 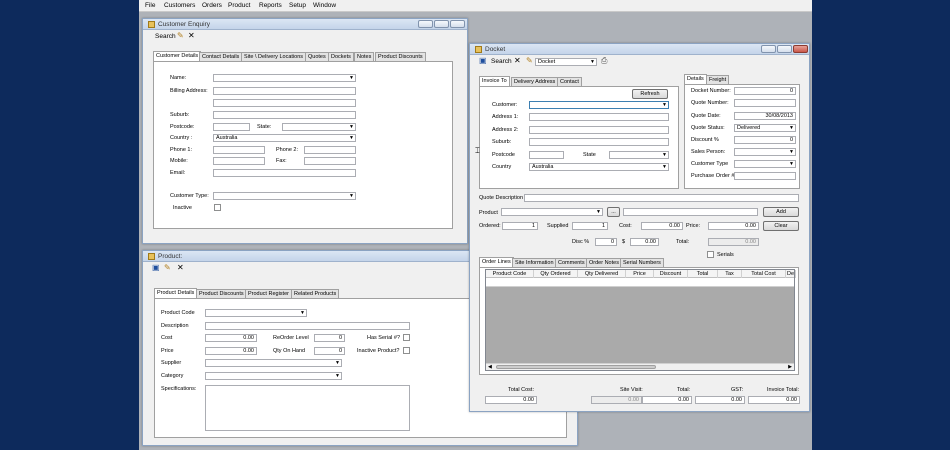 I want to click on address1-field, so click(x=599, y=117).